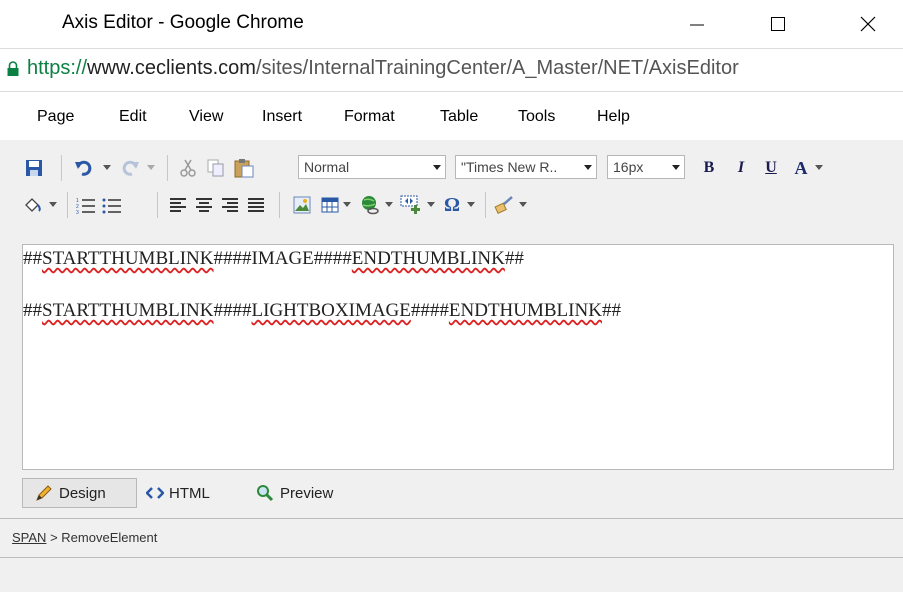 This screenshot has width=903, height=592. I want to click on align-justify-icon, so click(256, 205).